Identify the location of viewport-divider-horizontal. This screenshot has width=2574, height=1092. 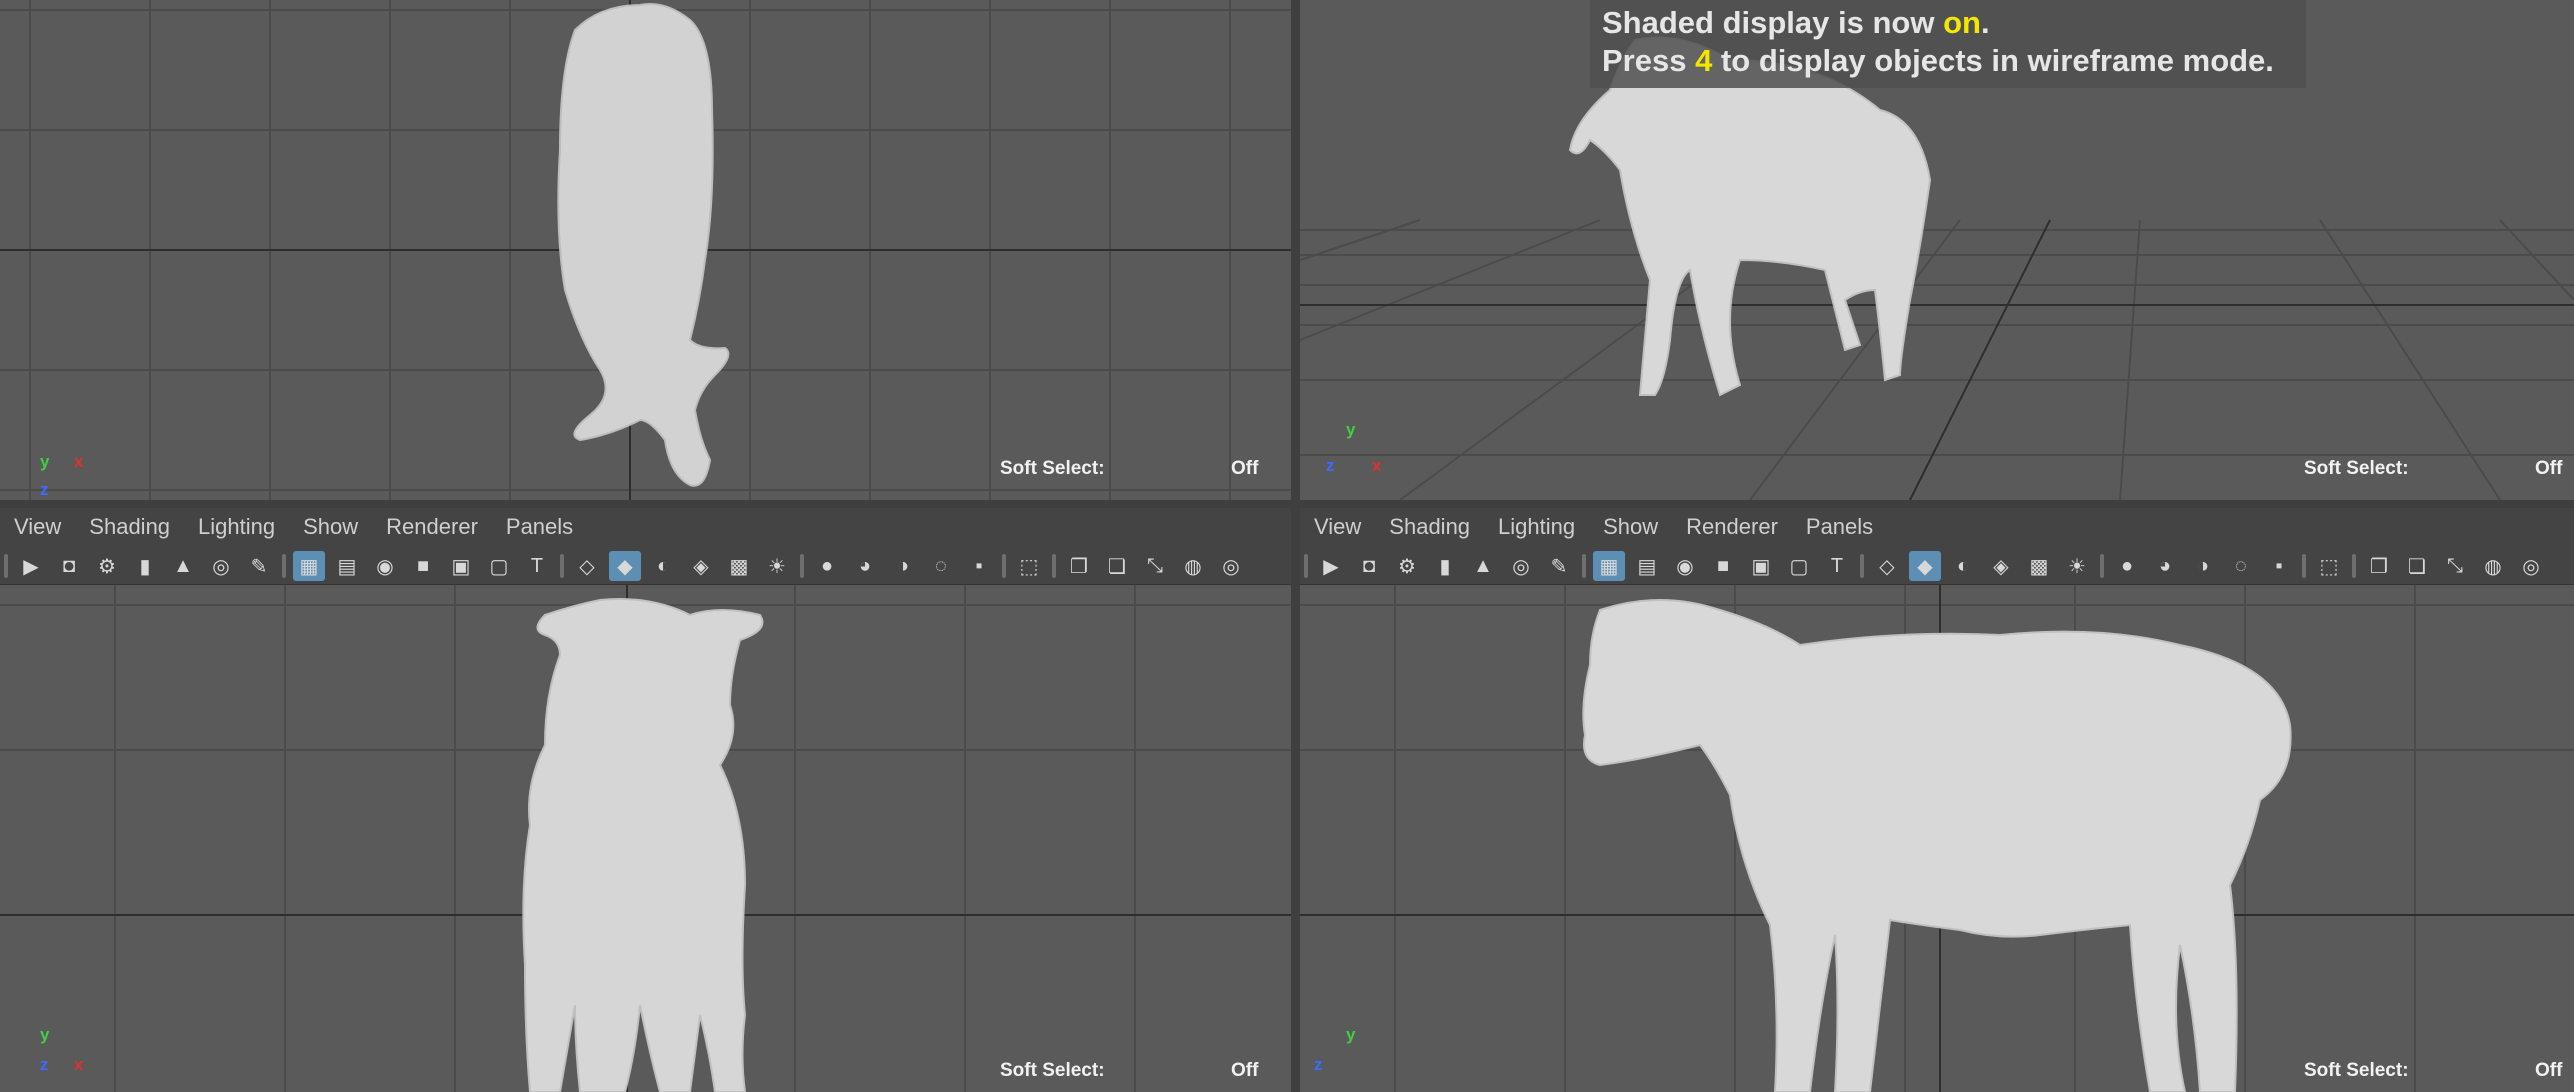
(1287, 504).